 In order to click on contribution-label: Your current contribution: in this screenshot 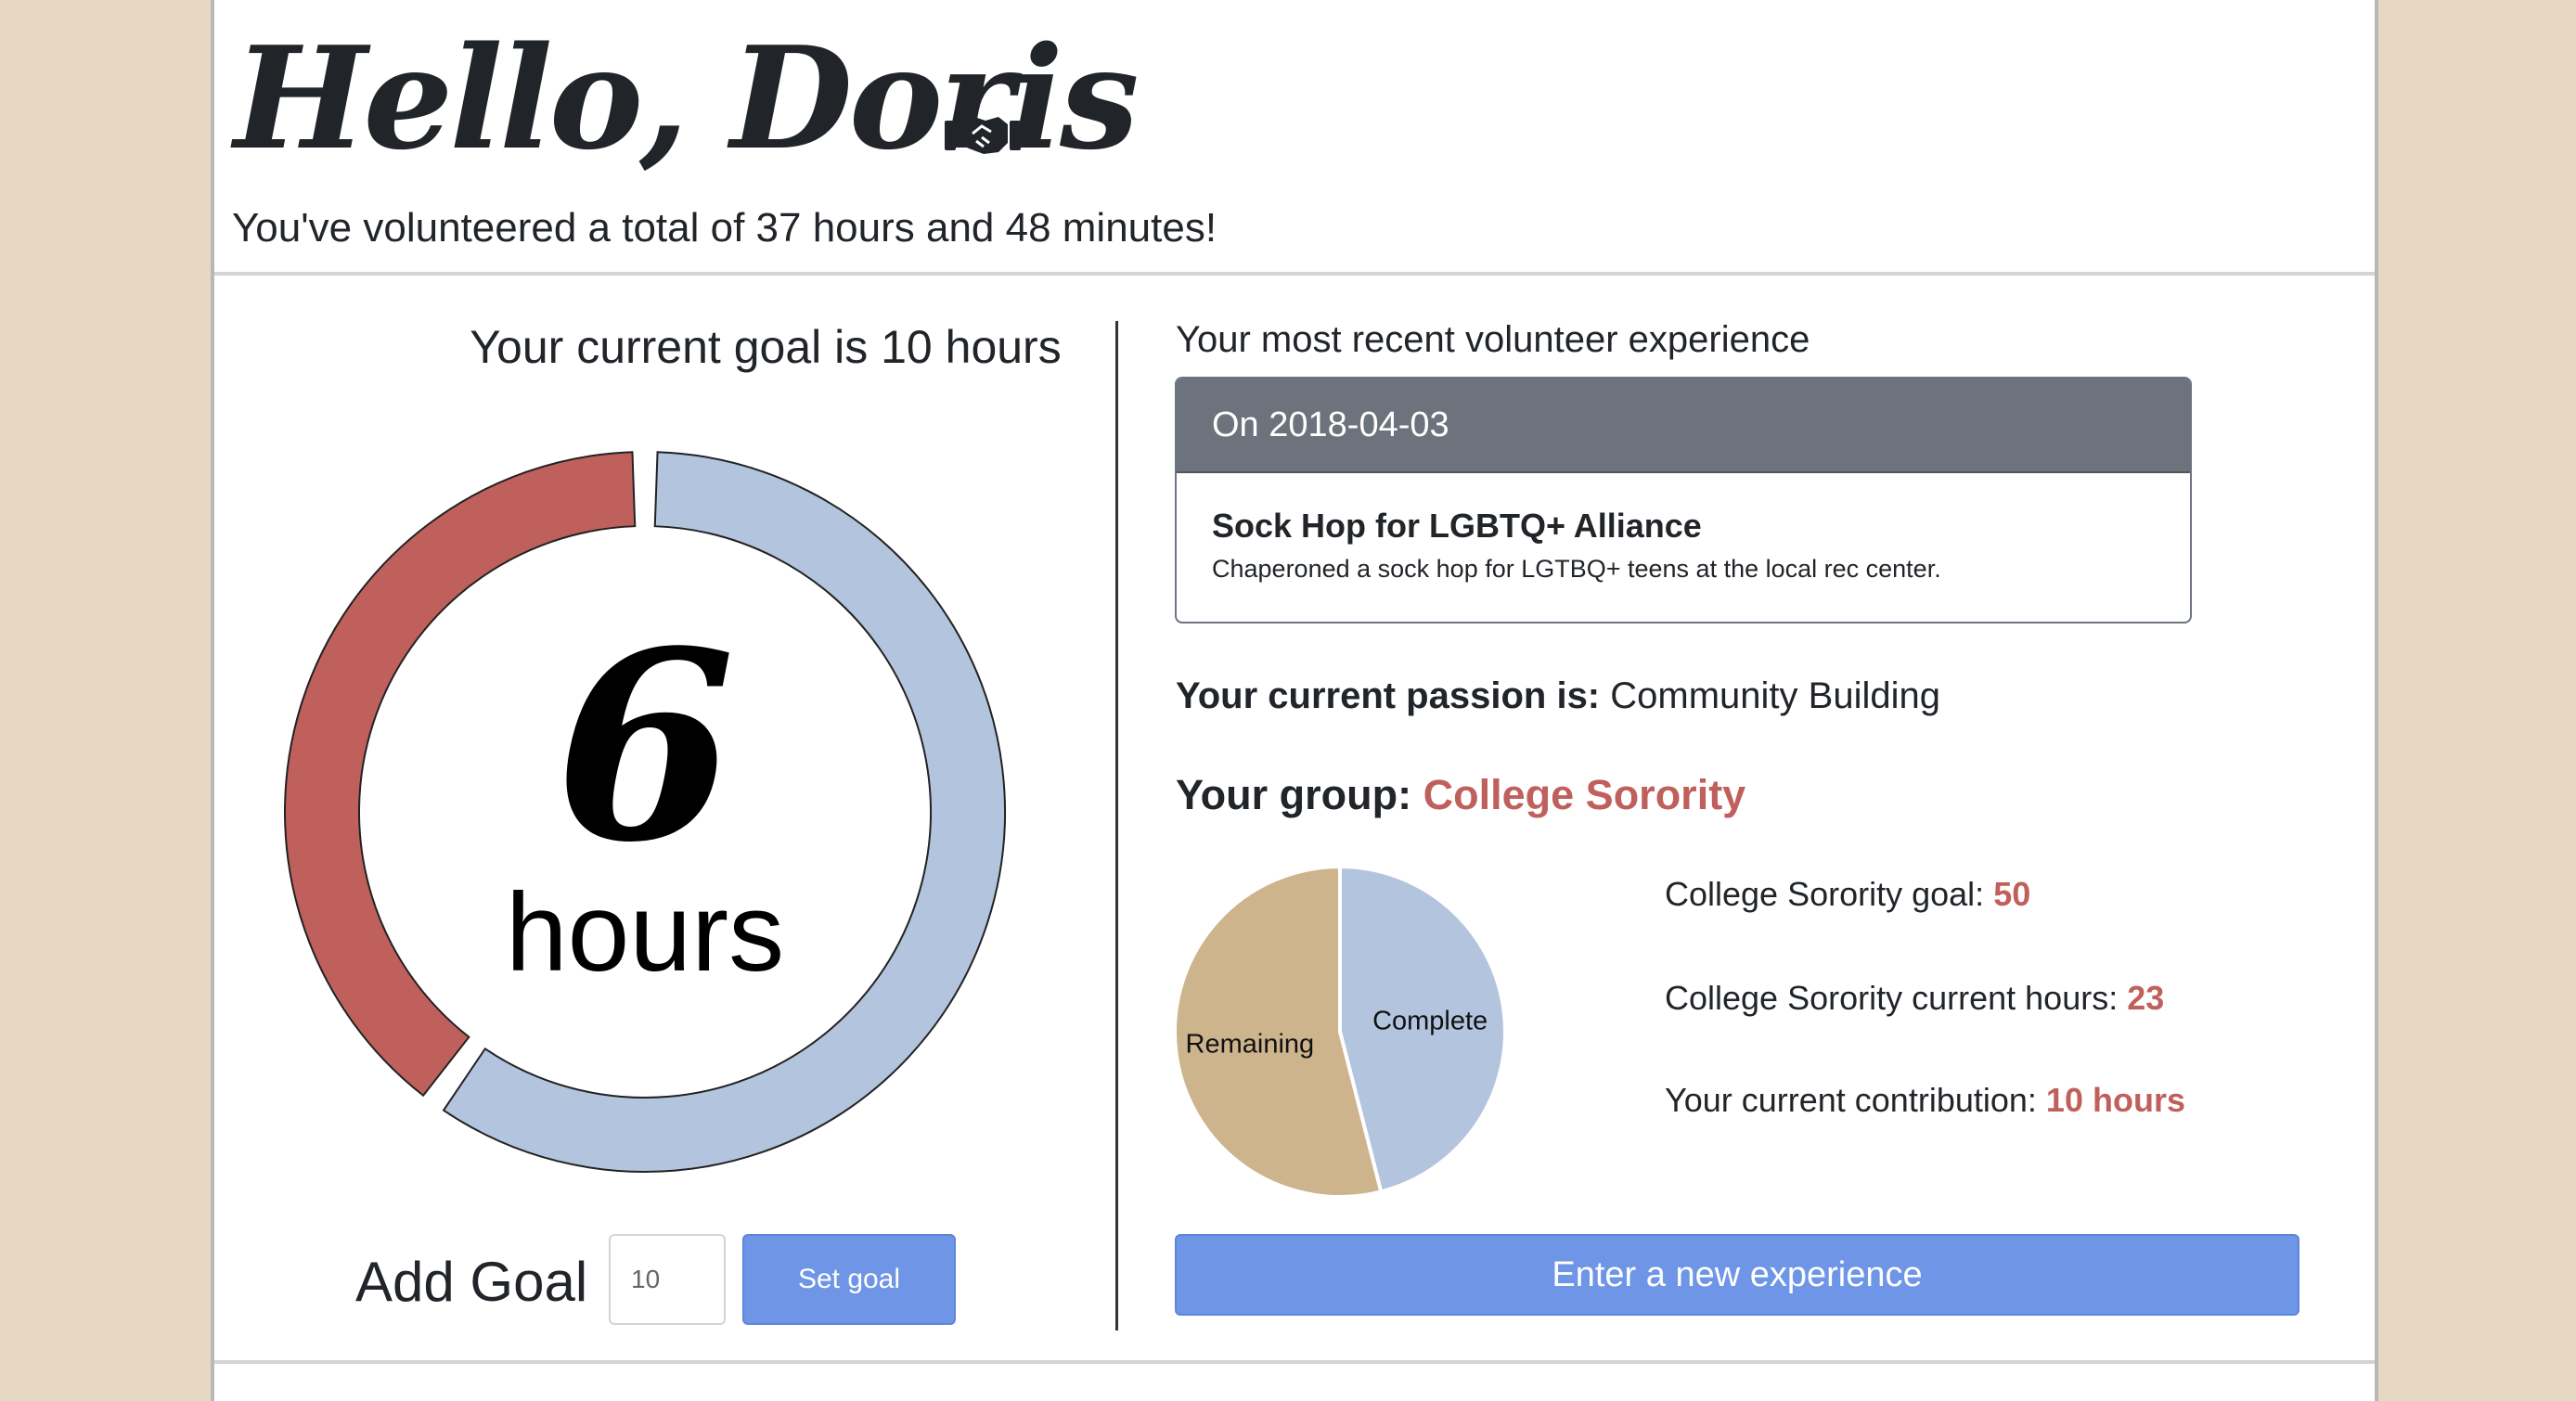, I will do `click(1851, 1100)`.